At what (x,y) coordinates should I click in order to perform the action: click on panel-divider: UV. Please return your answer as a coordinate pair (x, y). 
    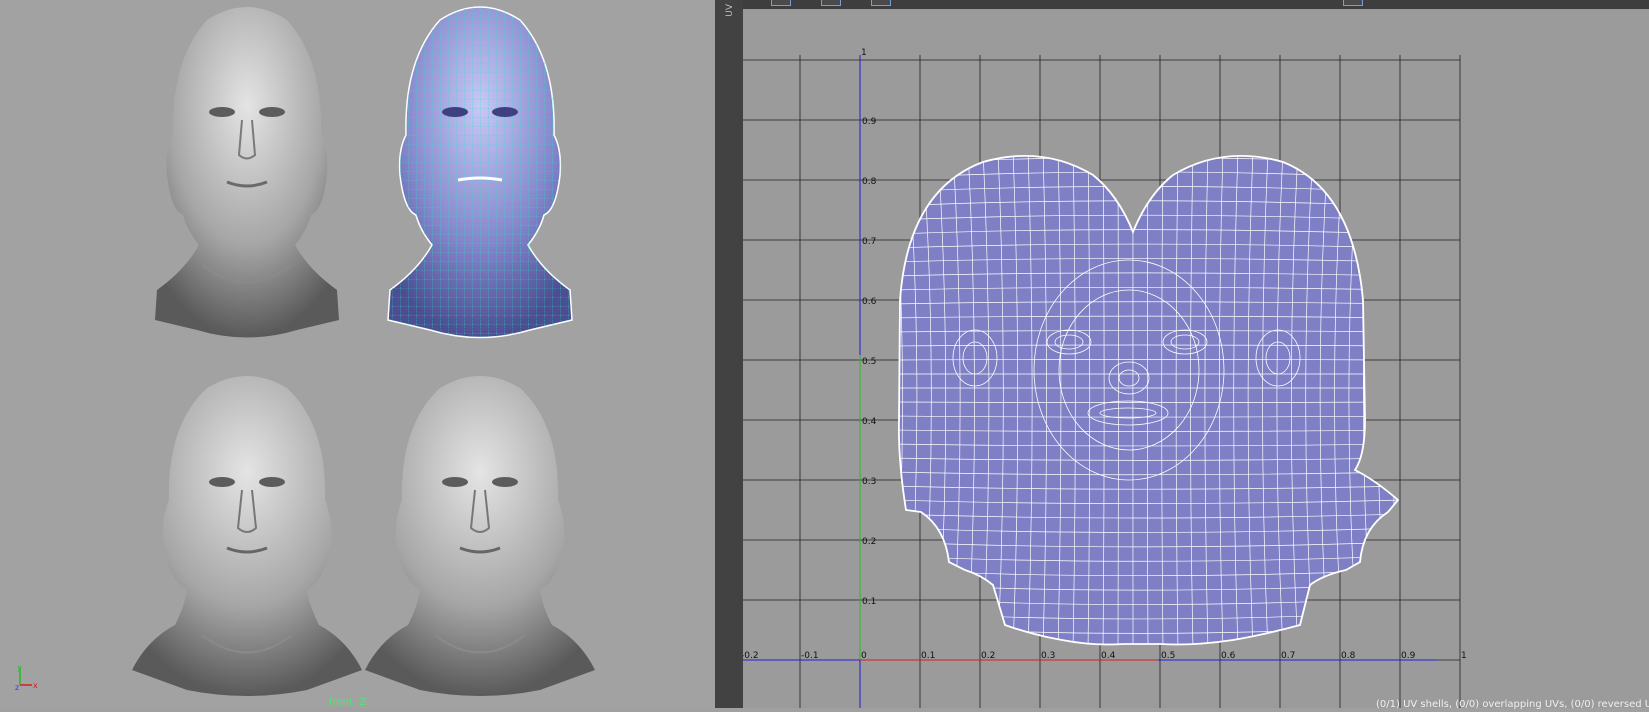
    Looking at the image, I should click on (729, 354).